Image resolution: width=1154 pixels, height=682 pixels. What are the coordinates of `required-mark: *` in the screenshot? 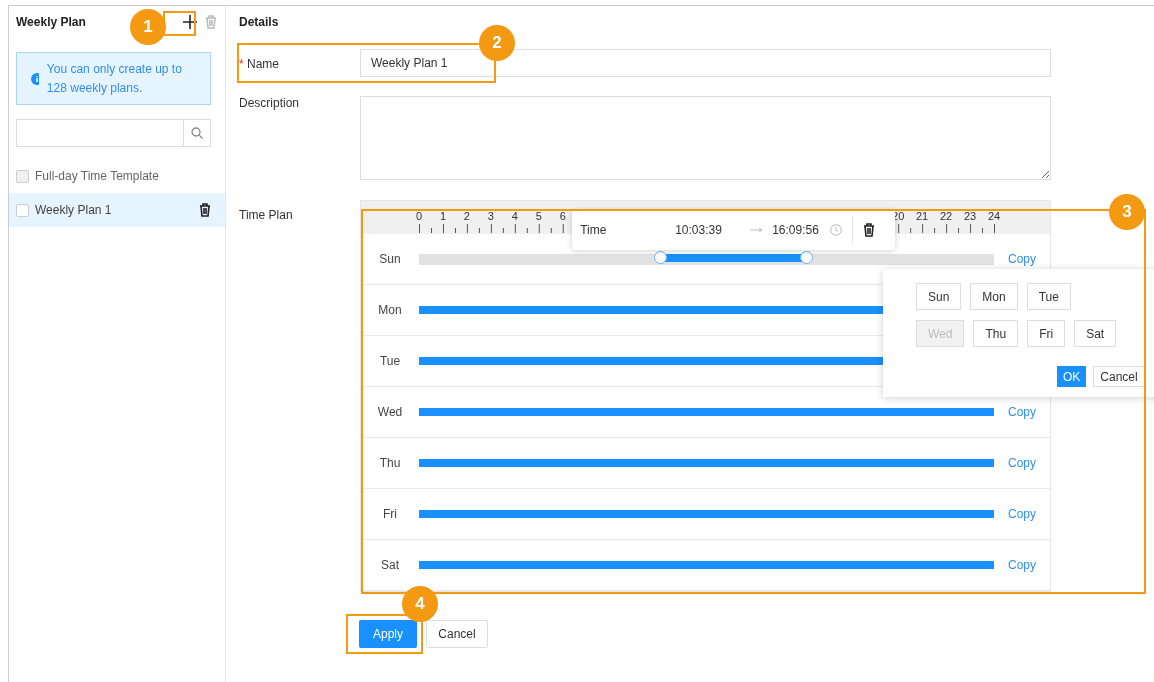 It's located at (241, 64).